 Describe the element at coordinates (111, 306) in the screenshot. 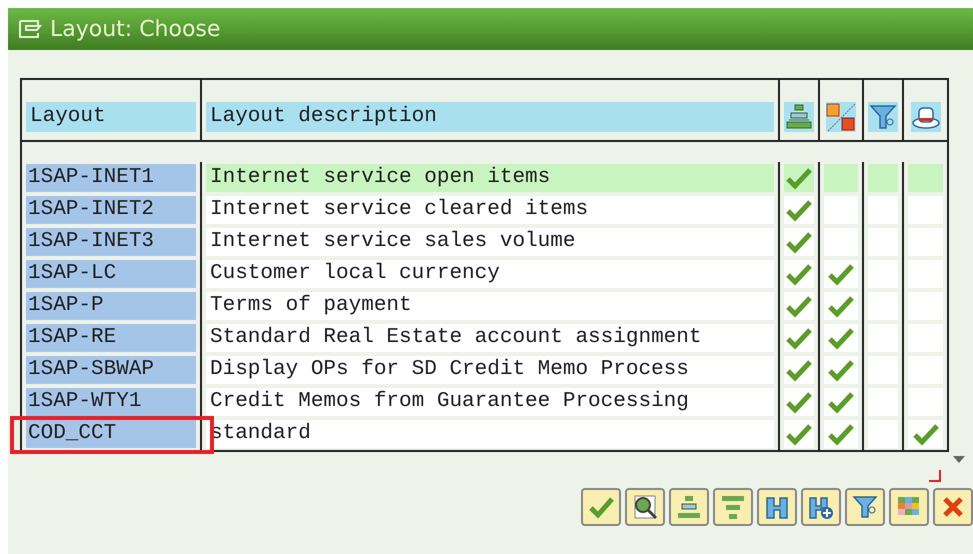

I see `layout-cell: 1SAP-P` at that location.